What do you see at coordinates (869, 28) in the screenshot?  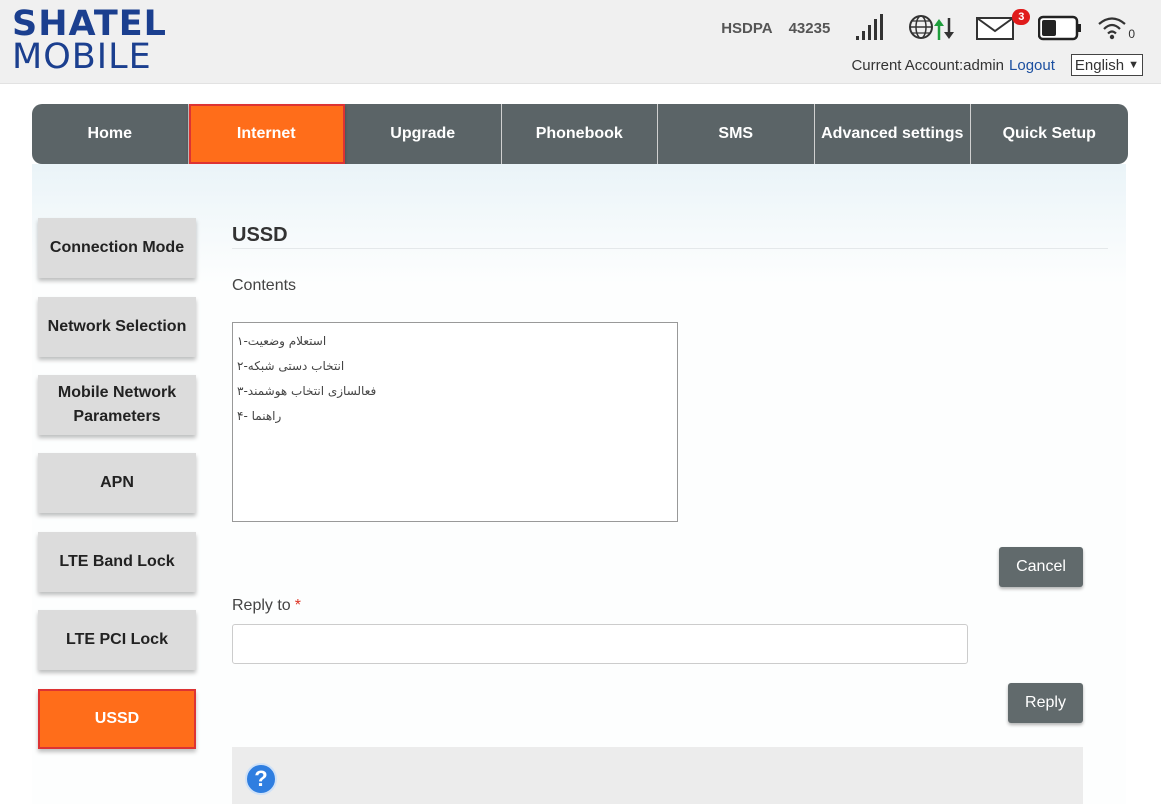 I see `signal-bars-icon` at bounding box center [869, 28].